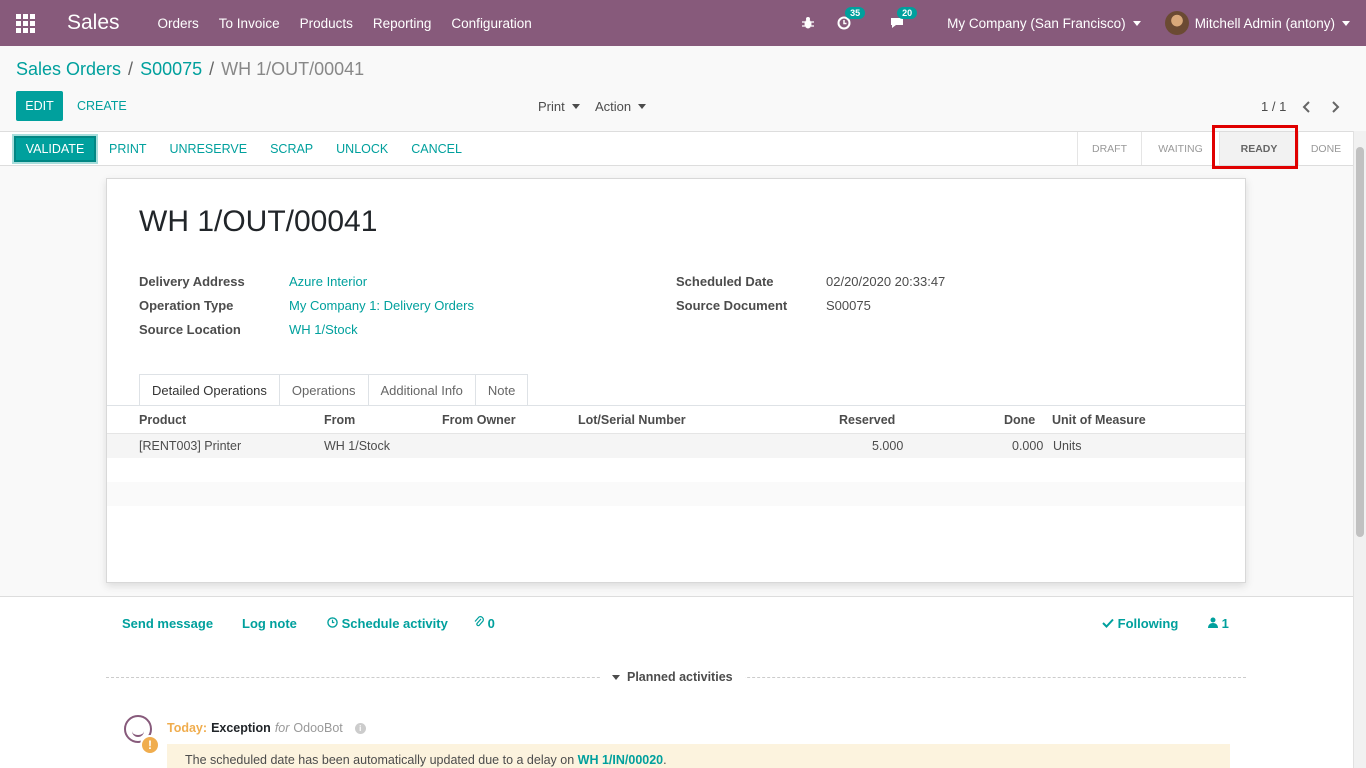  I want to click on message-count-badge: 20, so click(907, 13).